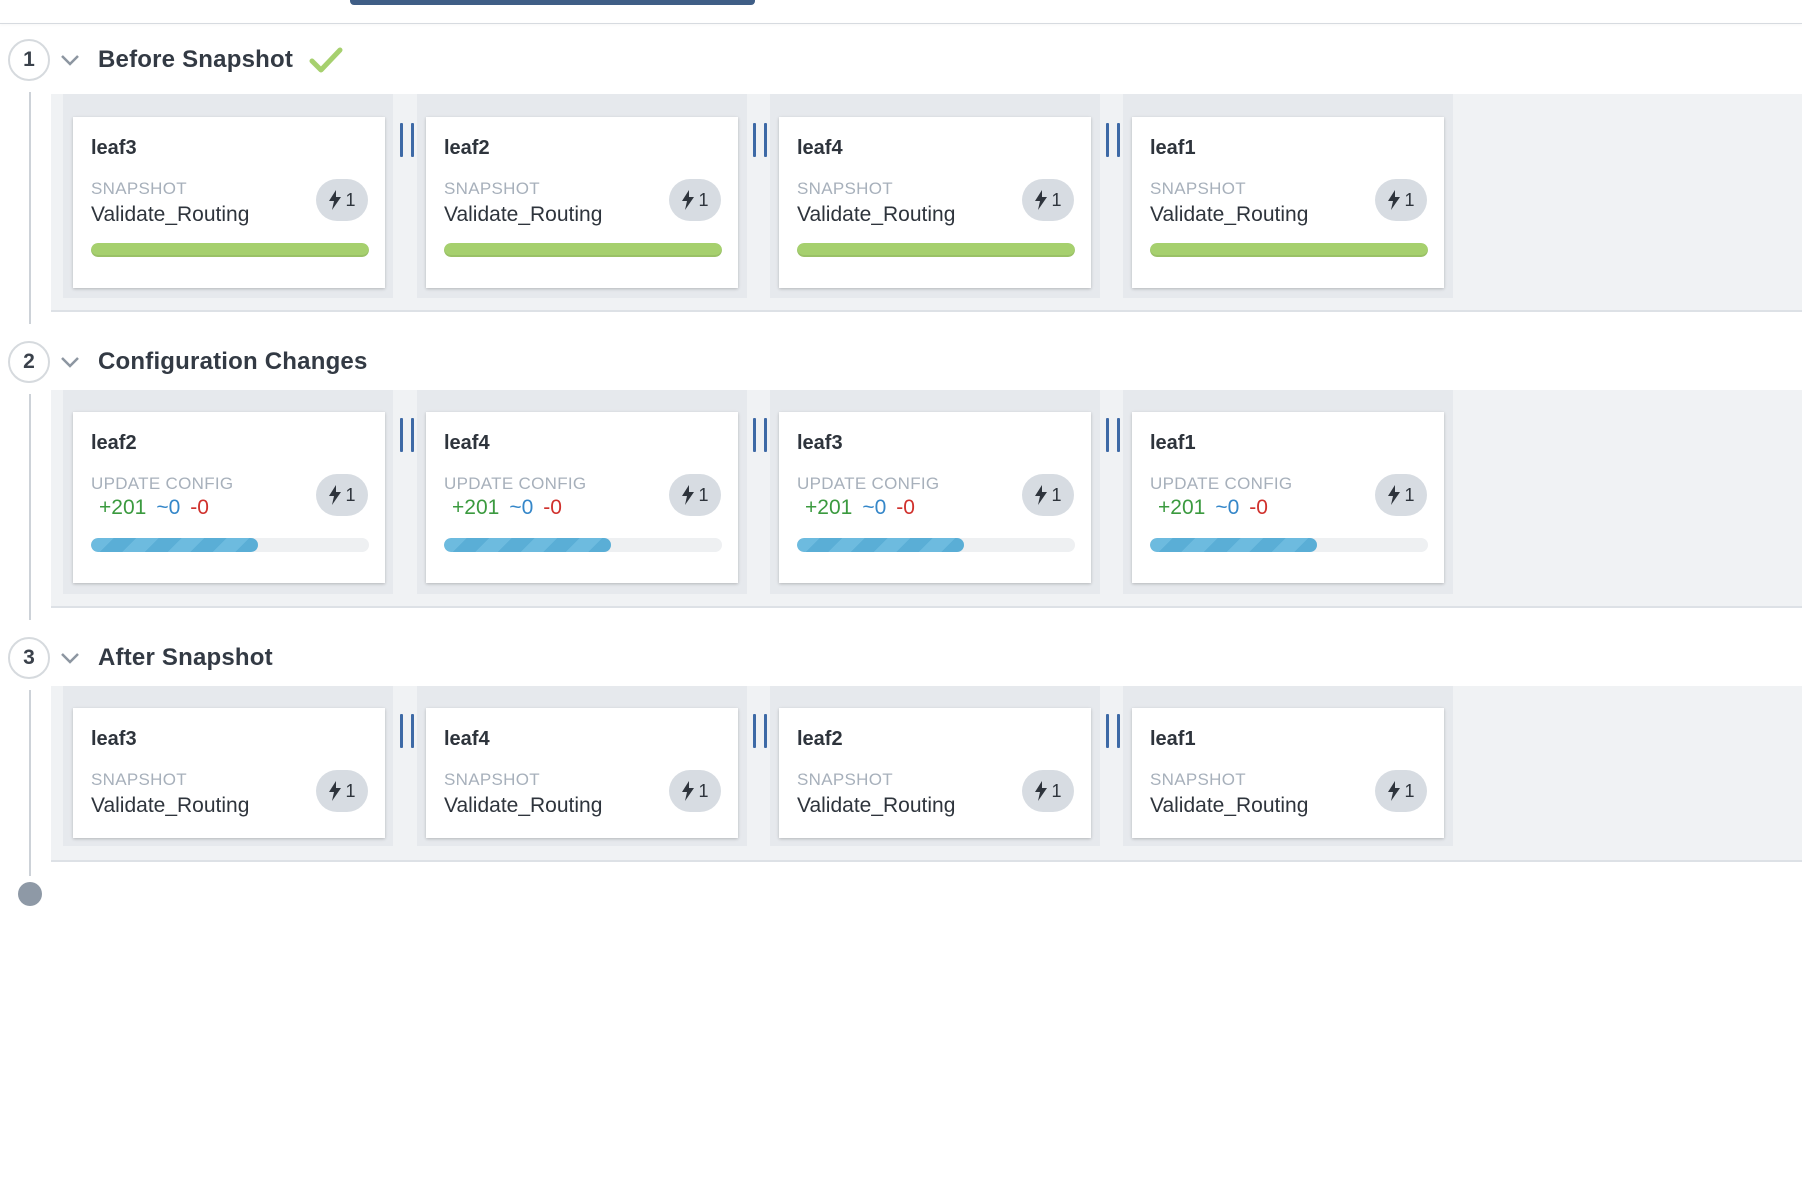 This screenshot has height=1190, width=1802. I want to click on check-icon, so click(326, 60).